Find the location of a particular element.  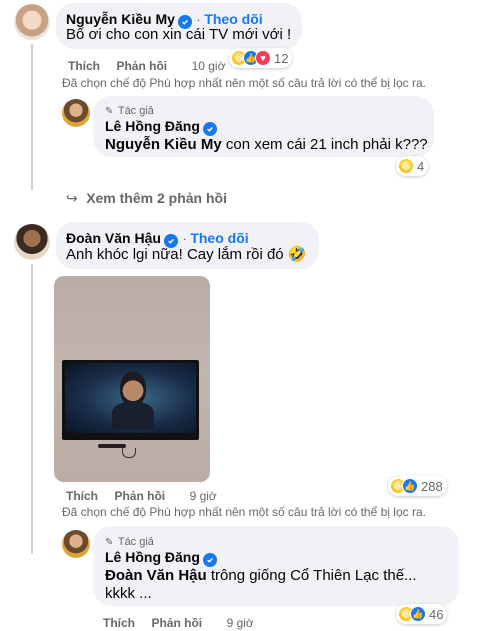

avatar-nguyen-kieu-my is located at coordinates (32, 22).